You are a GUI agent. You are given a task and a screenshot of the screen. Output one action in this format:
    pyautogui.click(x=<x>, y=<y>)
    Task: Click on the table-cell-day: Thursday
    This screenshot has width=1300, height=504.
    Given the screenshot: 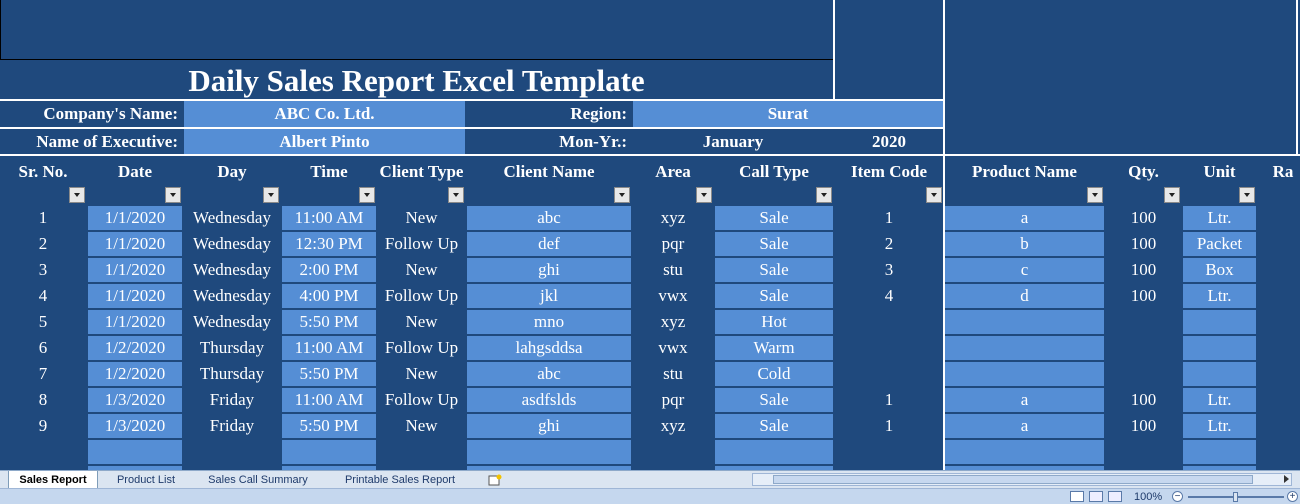 What is the action you would take?
    pyautogui.click(x=232, y=374)
    